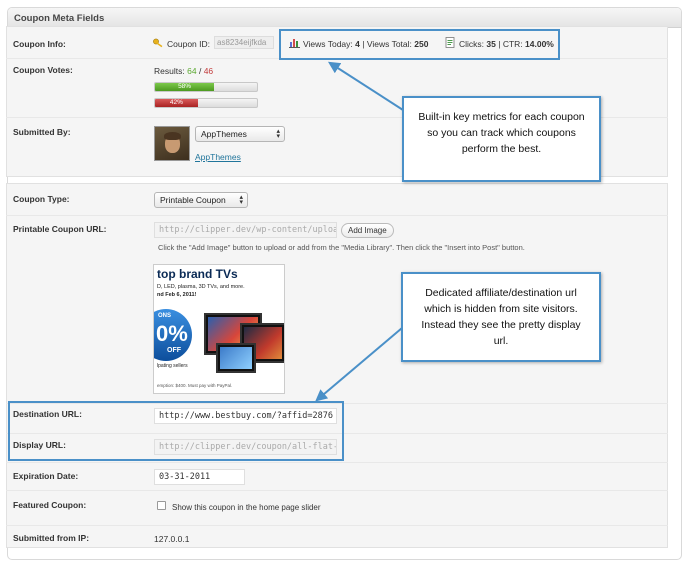 The height and width of the screenshot is (565, 689). What do you see at coordinates (359, 364) in the screenshot?
I see `url-arrow` at bounding box center [359, 364].